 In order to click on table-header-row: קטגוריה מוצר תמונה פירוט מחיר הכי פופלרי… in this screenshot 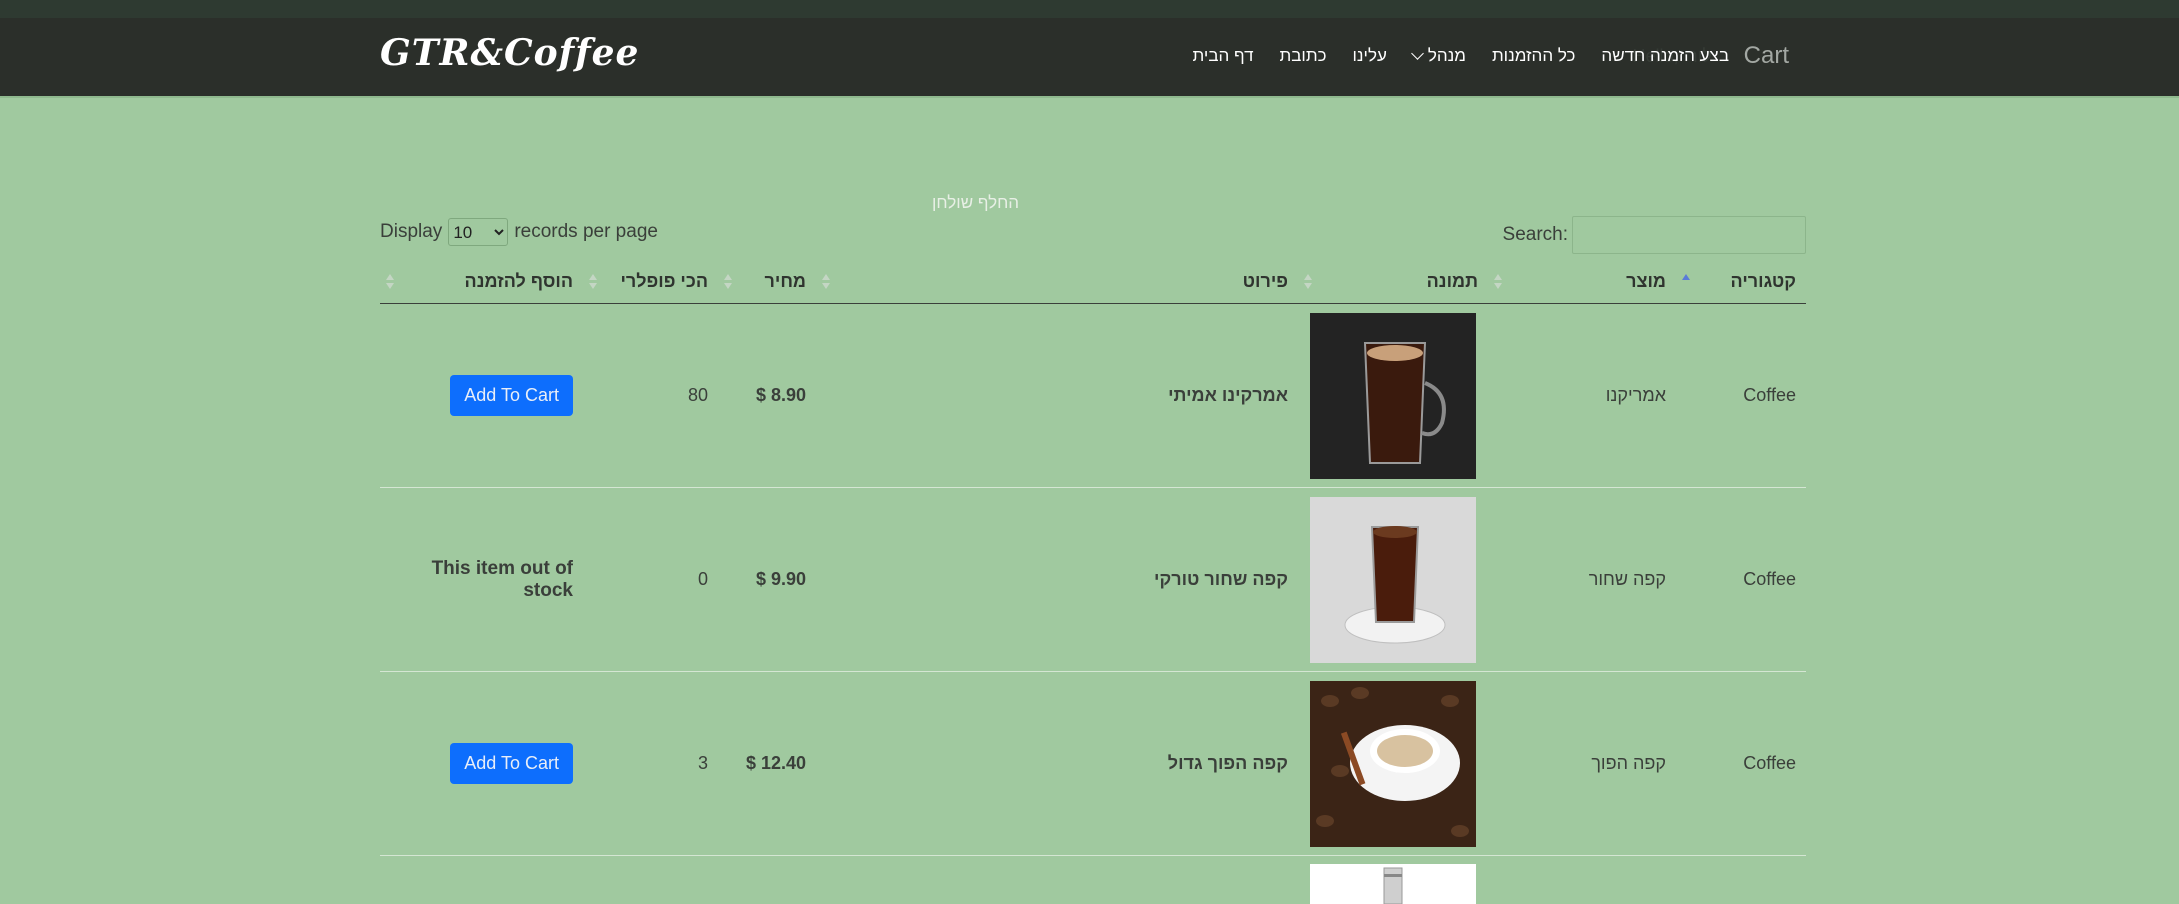, I will do `click(1093, 282)`.